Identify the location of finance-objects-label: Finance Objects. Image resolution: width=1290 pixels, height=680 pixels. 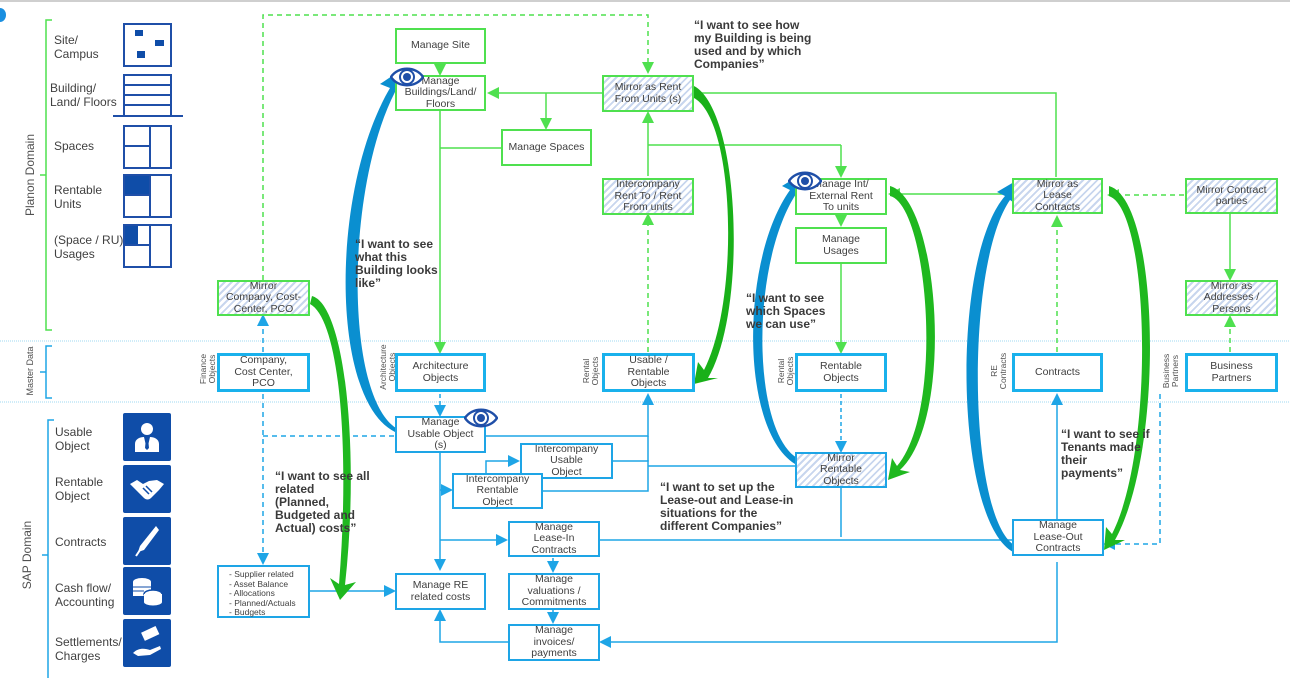
(207, 369).